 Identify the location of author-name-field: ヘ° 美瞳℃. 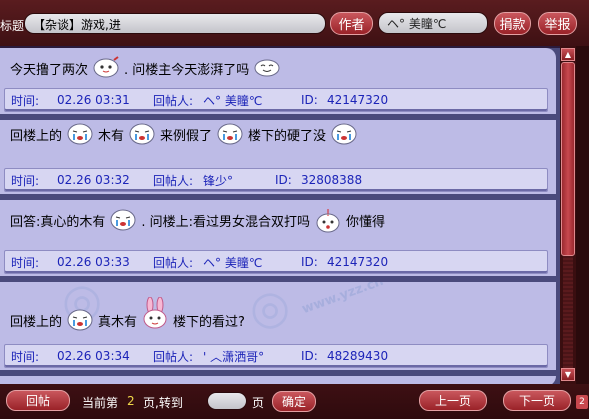
(433, 23).